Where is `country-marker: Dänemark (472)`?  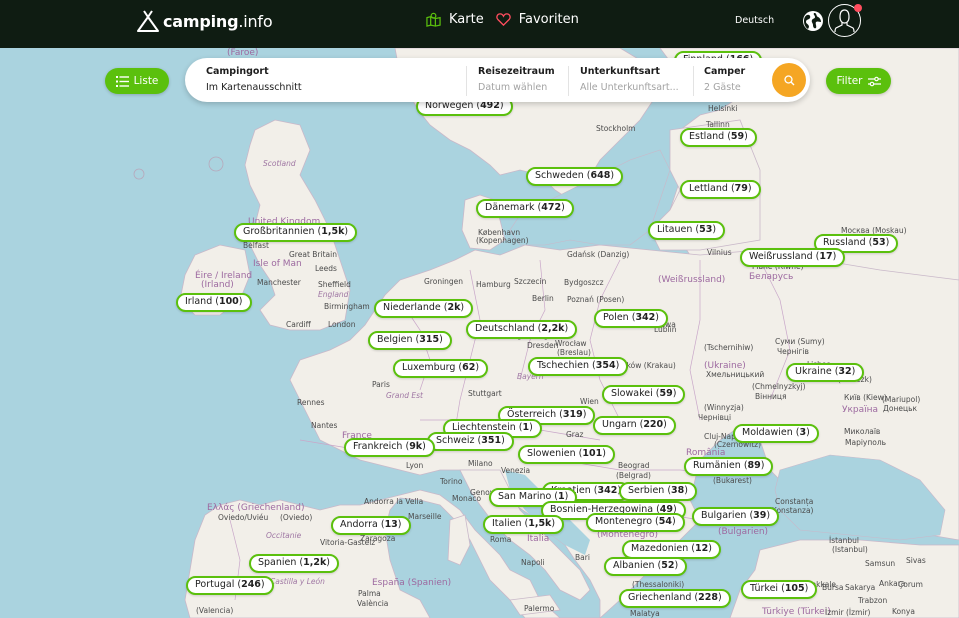
country-marker: Dänemark (472) is located at coordinates (525, 208).